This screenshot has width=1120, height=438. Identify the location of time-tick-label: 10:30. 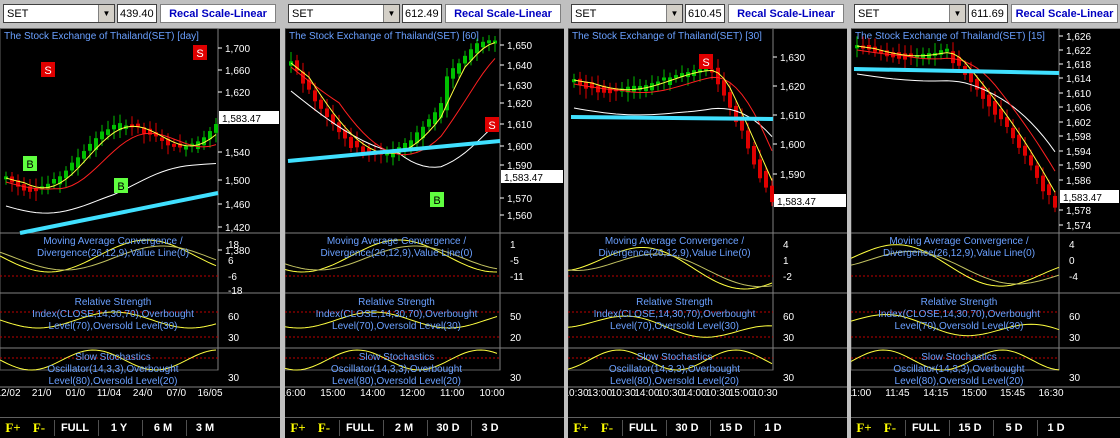
(623, 393).